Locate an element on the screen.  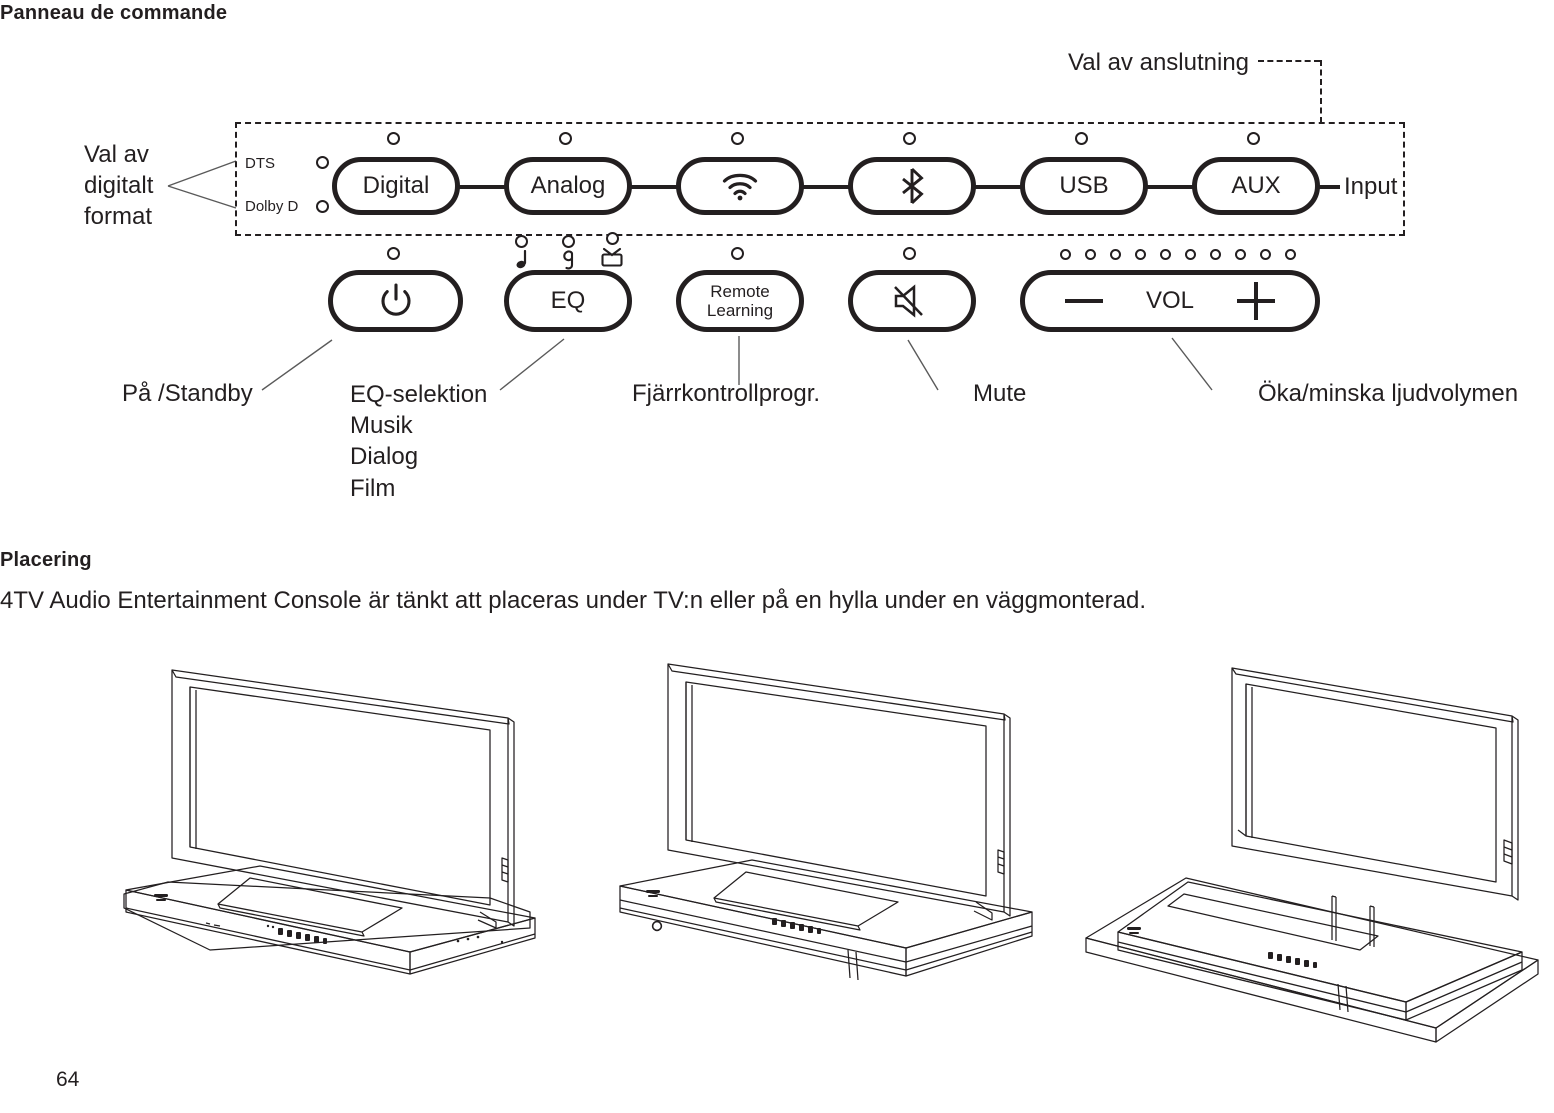
callout-digital-format-line-2: digitalt is located at coordinates (119, 186).